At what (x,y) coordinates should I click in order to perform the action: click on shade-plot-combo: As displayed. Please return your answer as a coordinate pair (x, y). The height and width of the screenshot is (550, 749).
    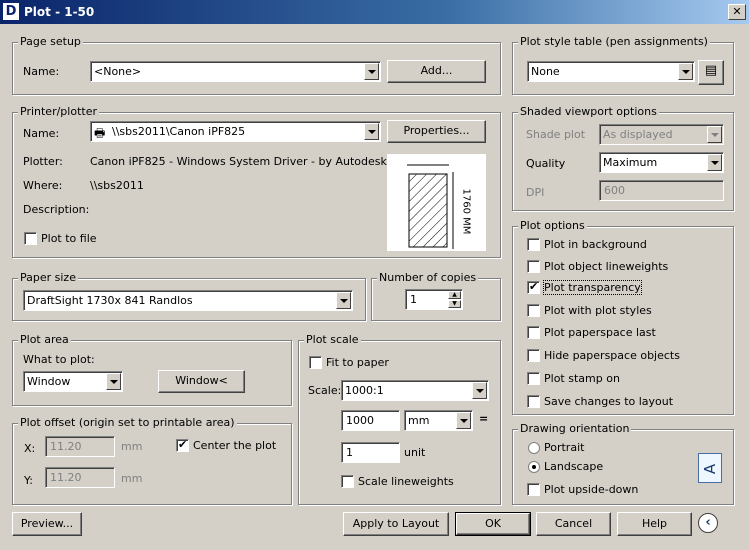
    Looking at the image, I should click on (661, 134).